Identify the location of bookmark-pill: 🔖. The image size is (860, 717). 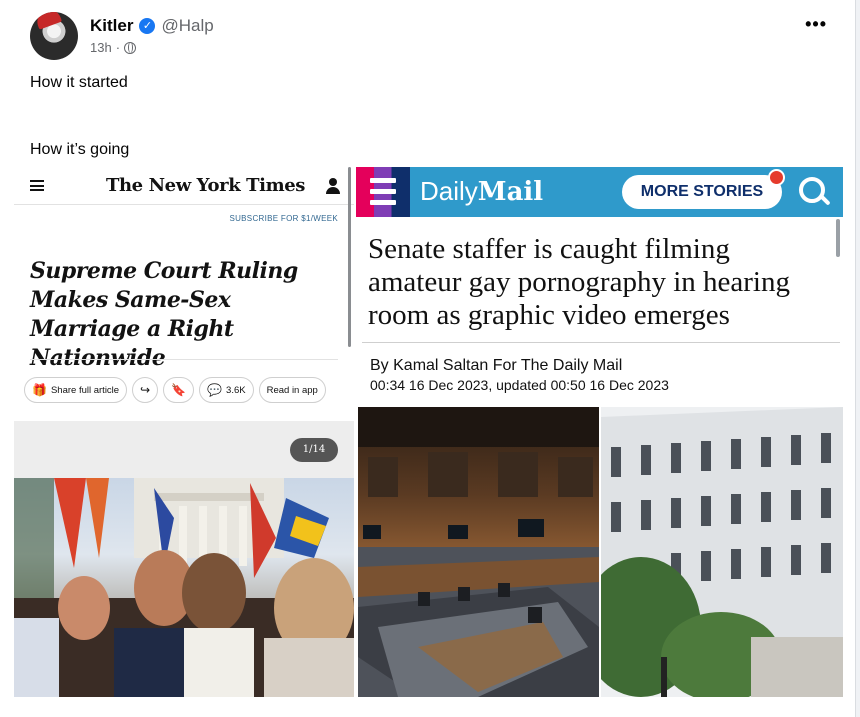
(179, 390).